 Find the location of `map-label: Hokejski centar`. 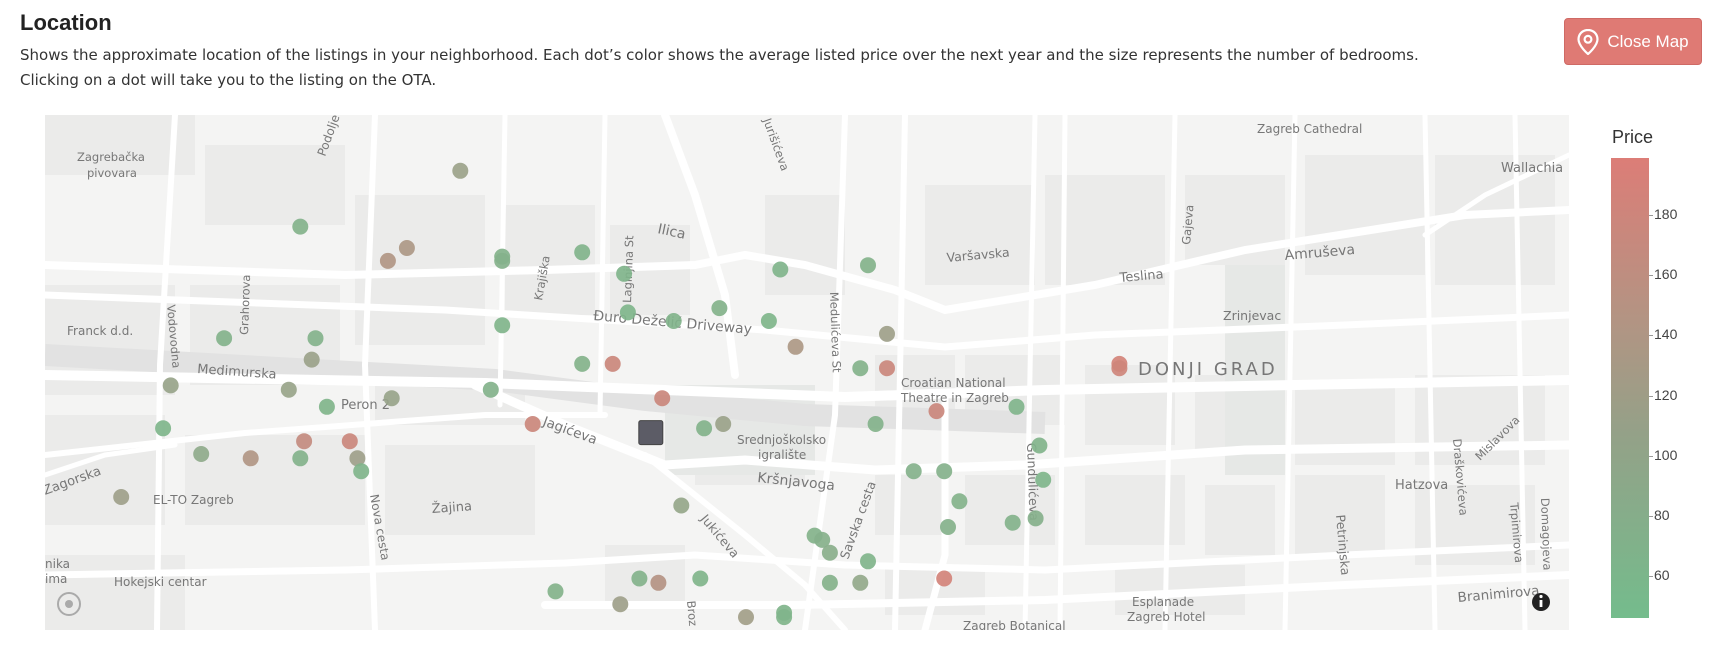

map-label: Hokejski centar is located at coordinates (160, 582).